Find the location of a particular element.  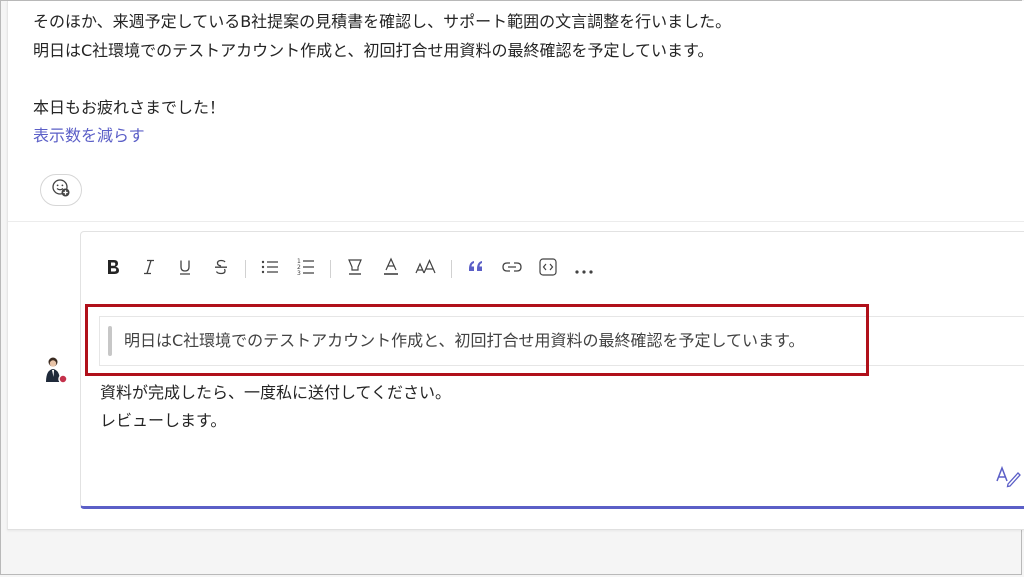

numbered-list-icon: 123 is located at coordinates (306, 269).